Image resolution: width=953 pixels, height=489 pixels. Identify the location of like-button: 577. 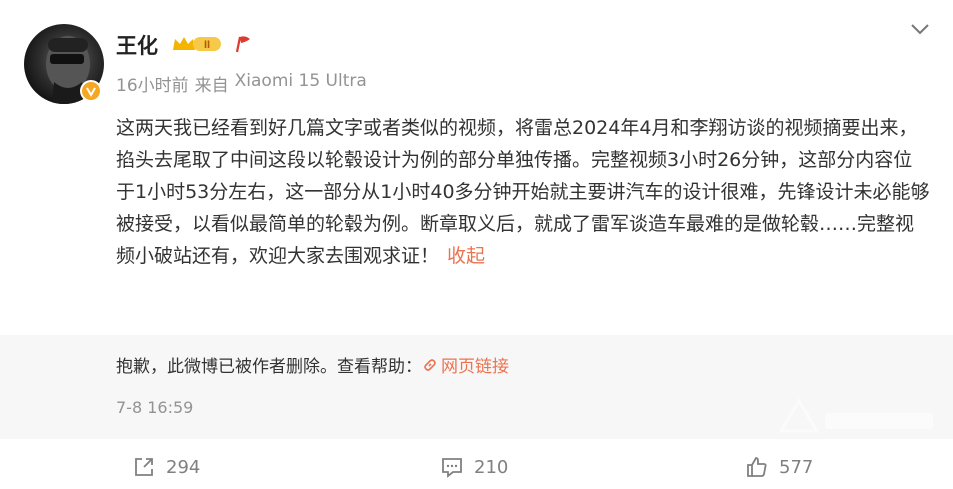
(779, 467).